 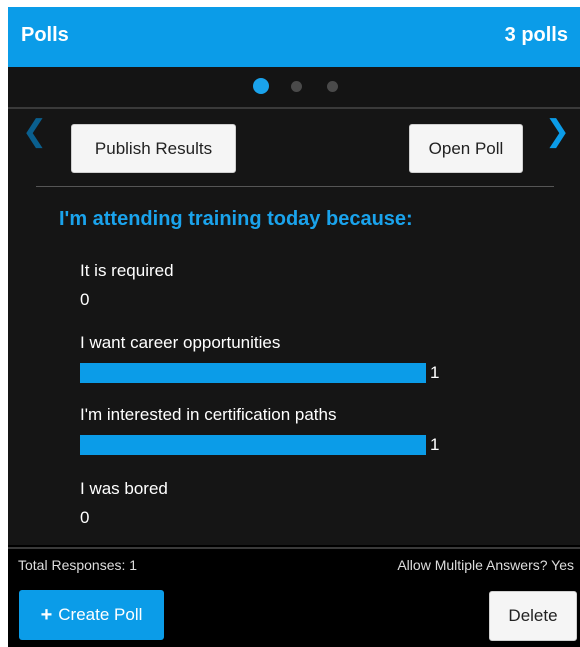 What do you see at coordinates (127, 270) in the screenshot?
I see `option-label: It is required` at bounding box center [127, 270].